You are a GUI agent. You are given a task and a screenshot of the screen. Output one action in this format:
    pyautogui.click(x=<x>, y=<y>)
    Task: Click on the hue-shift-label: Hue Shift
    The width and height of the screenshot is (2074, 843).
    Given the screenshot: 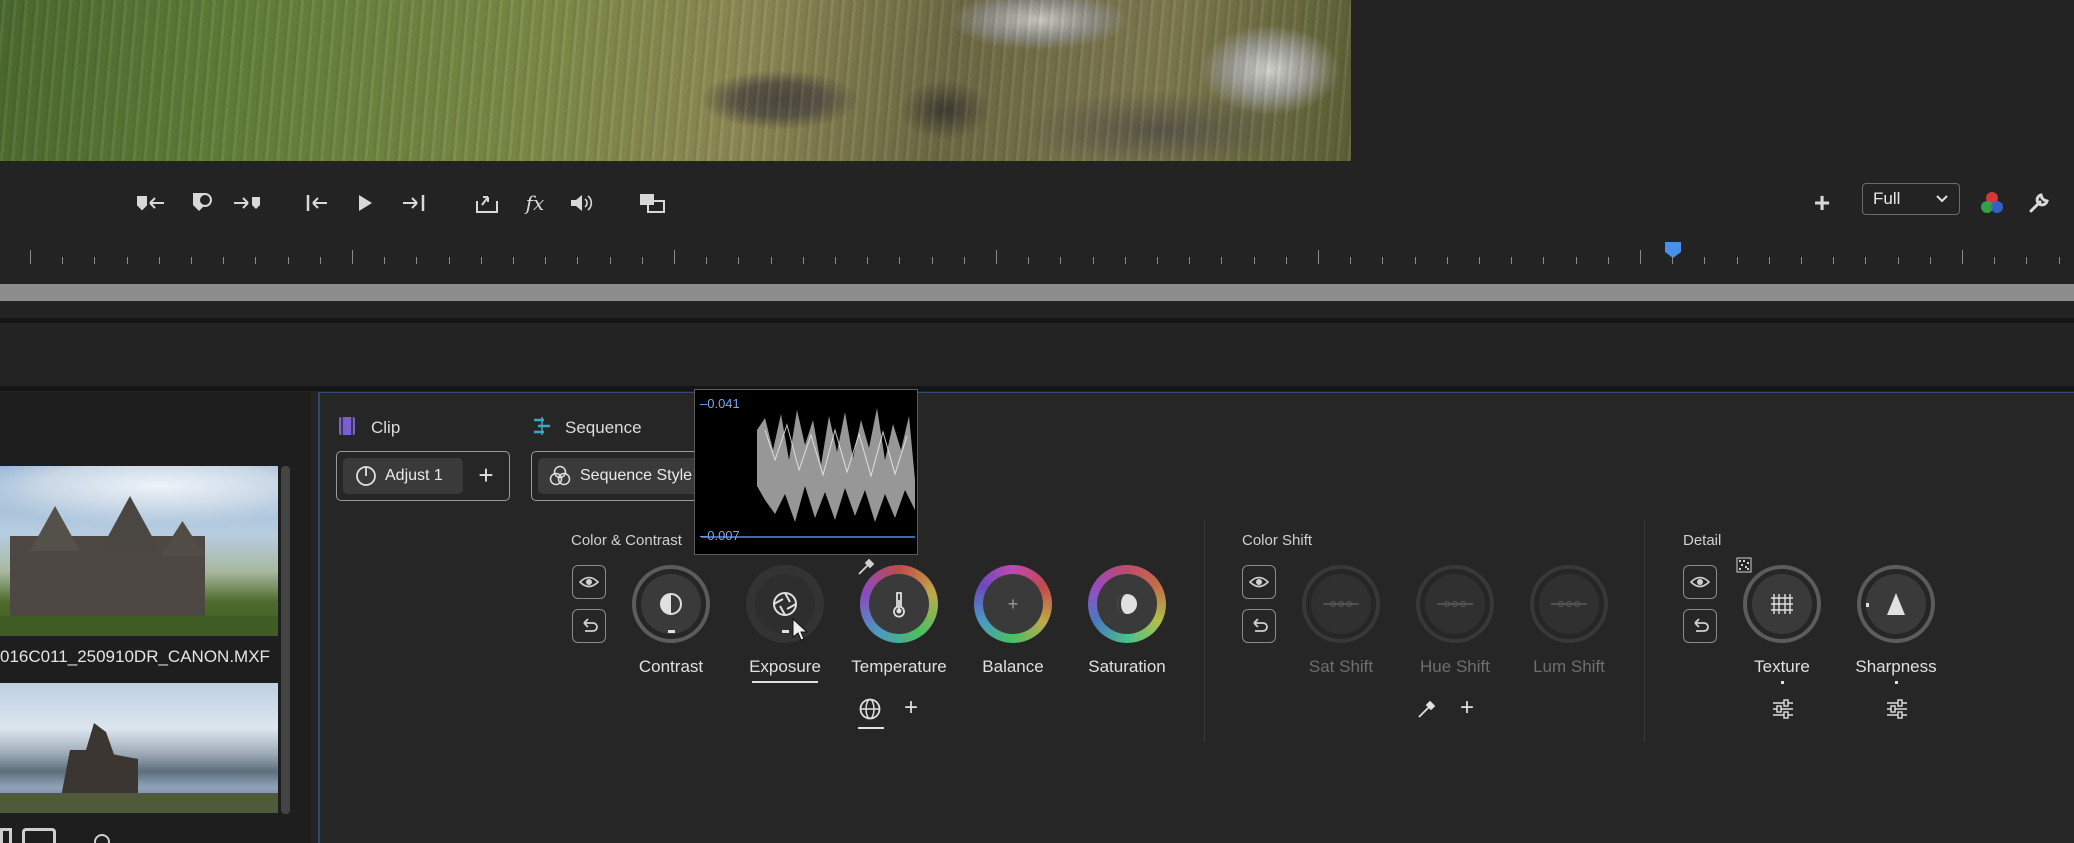 What is the action you would take?
    pyautogui.click(x=1455, y=666)
    